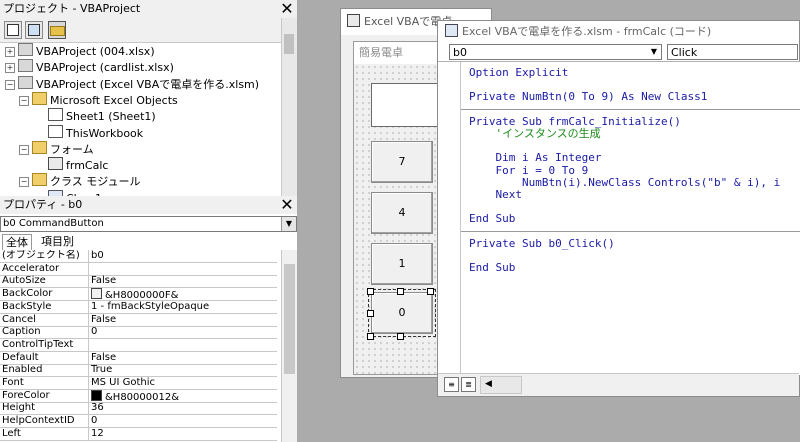 The height and width of the screenshot is (442, 800). Describe the element at coordinates (370, 291) in the screenshot. I see `resize-handle-nw` at that location.